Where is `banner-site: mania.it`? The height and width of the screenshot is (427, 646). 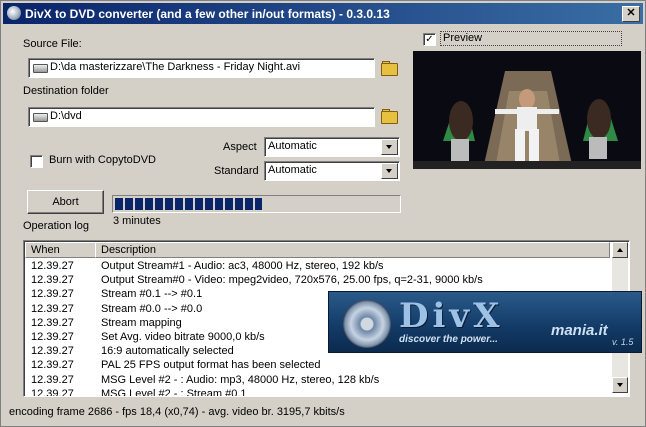 banner-site: mania.it is located at coordinates (579, 330).